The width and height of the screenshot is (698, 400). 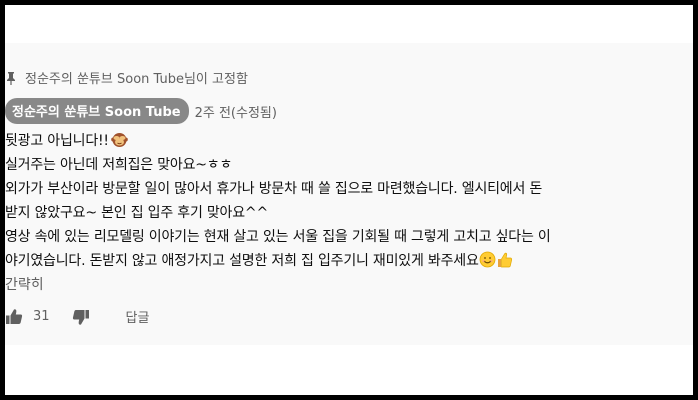 I want to click on comment-line: 뒷광고 아닙니다!!, so click(x=347, y=141).